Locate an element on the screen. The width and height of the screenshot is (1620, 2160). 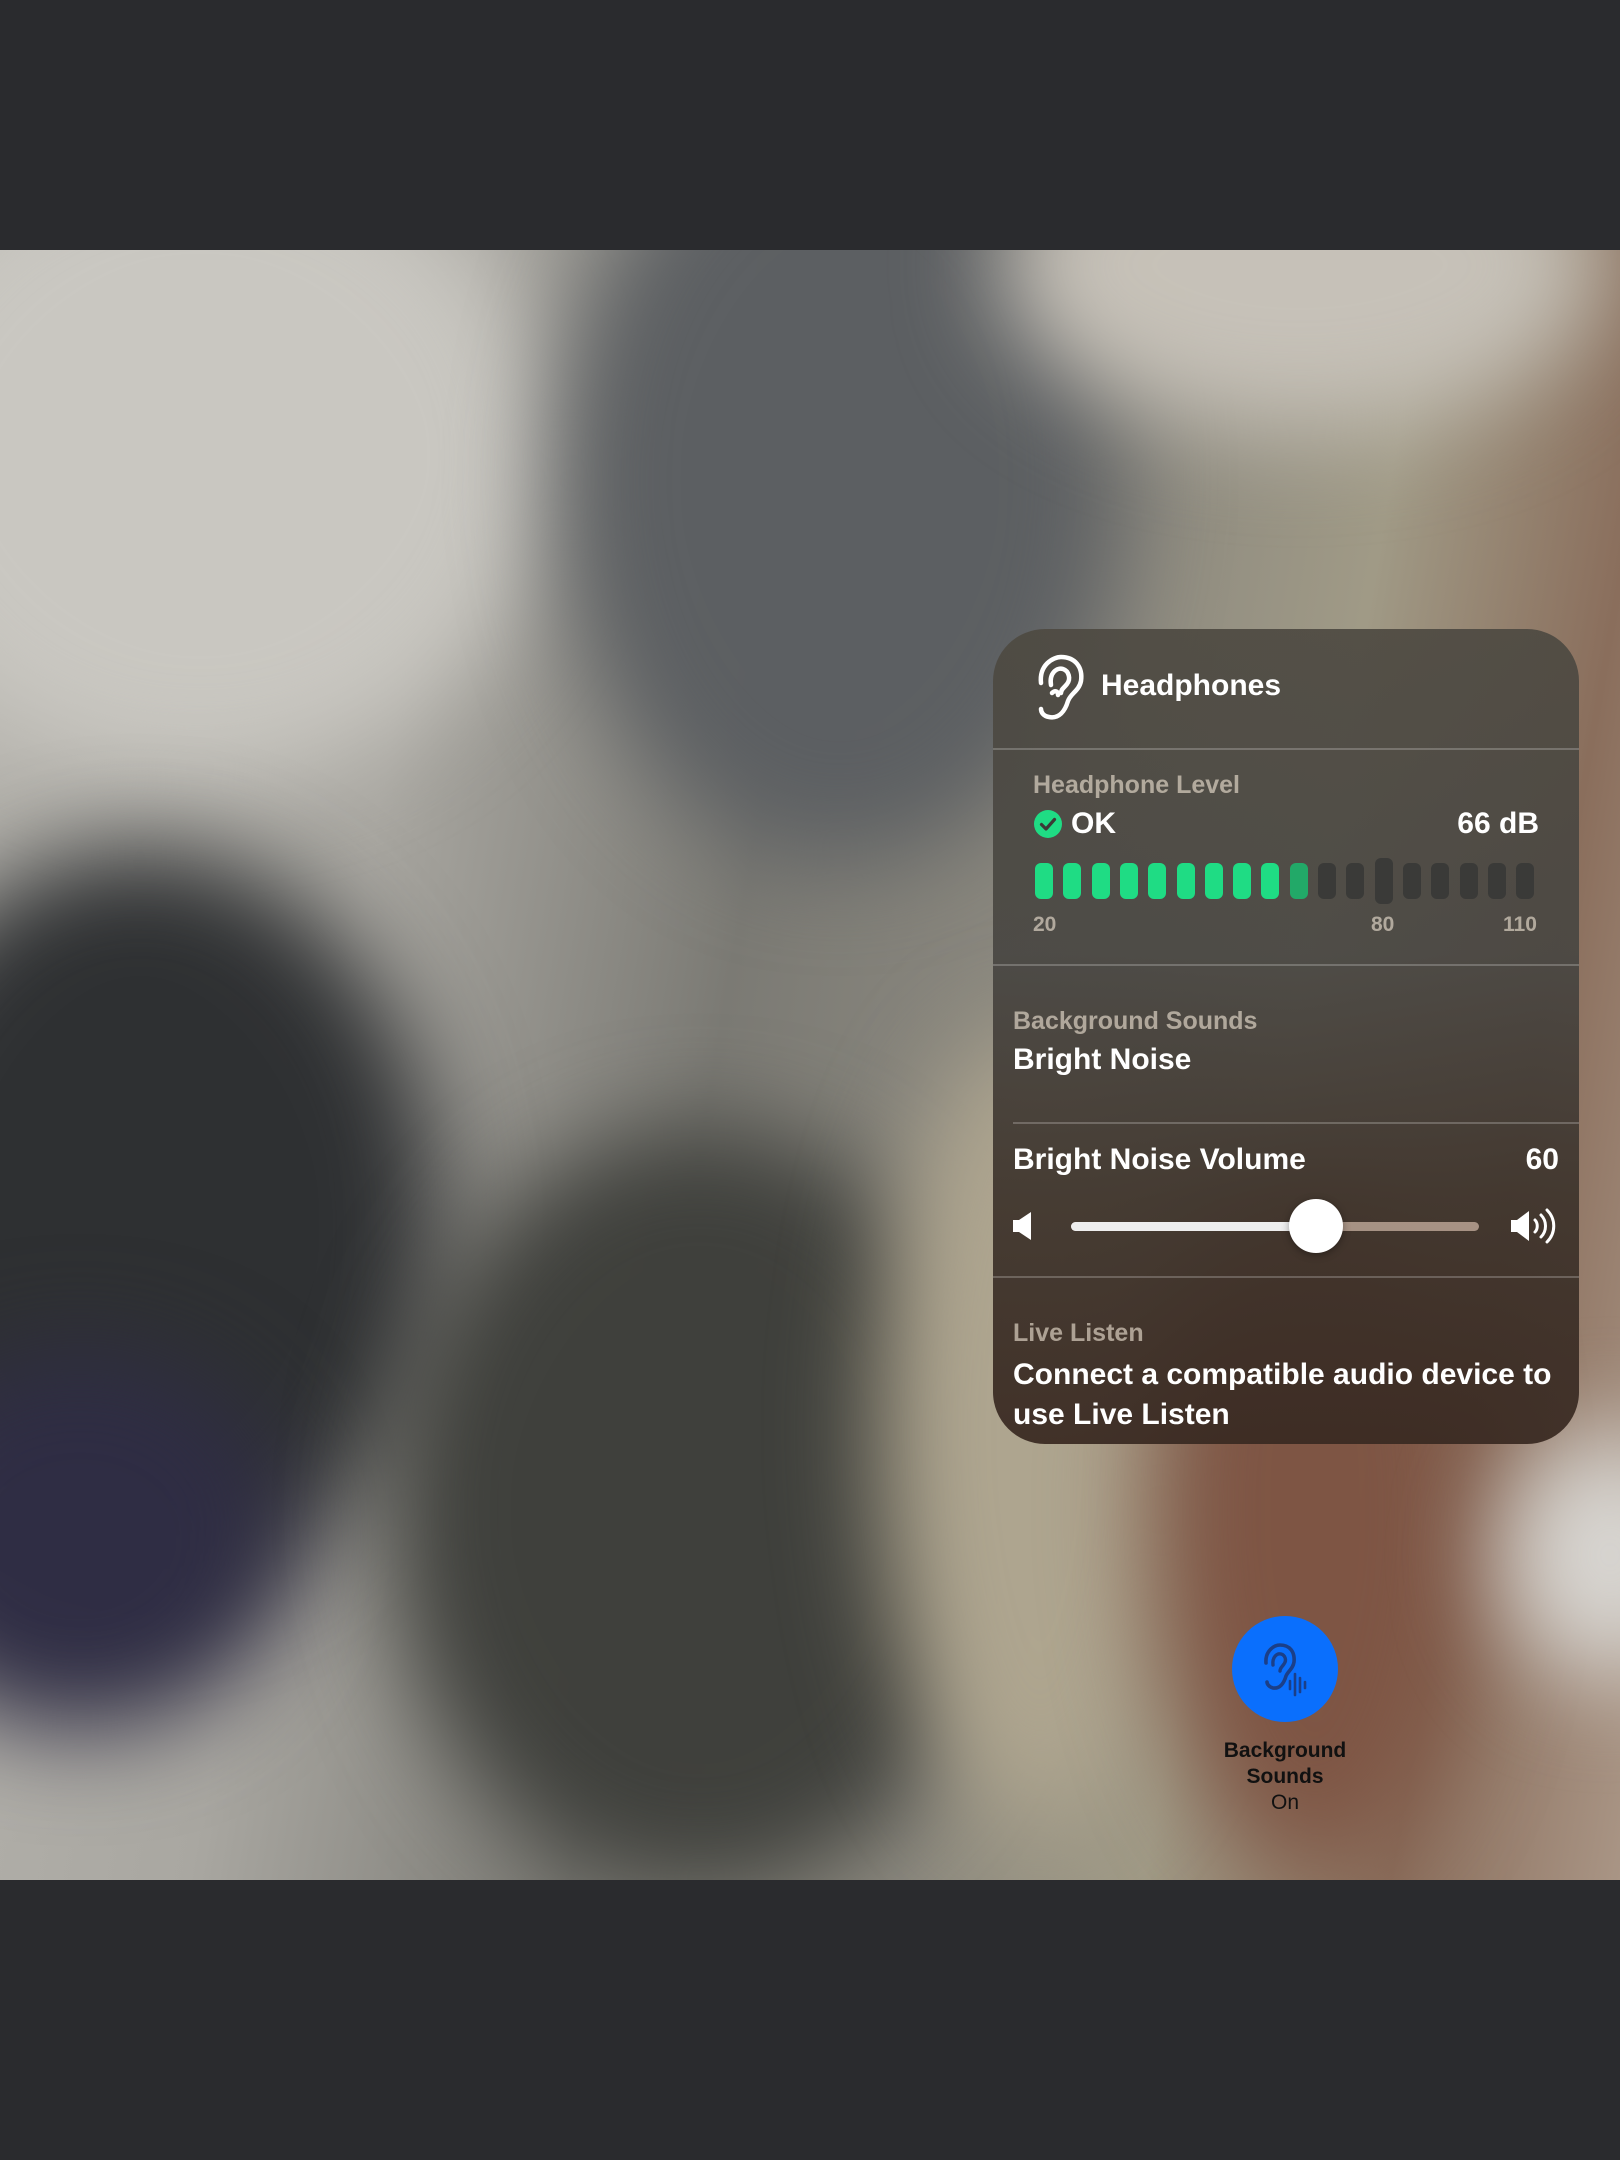
level-status: OK is located at coordinates (1093, 823).